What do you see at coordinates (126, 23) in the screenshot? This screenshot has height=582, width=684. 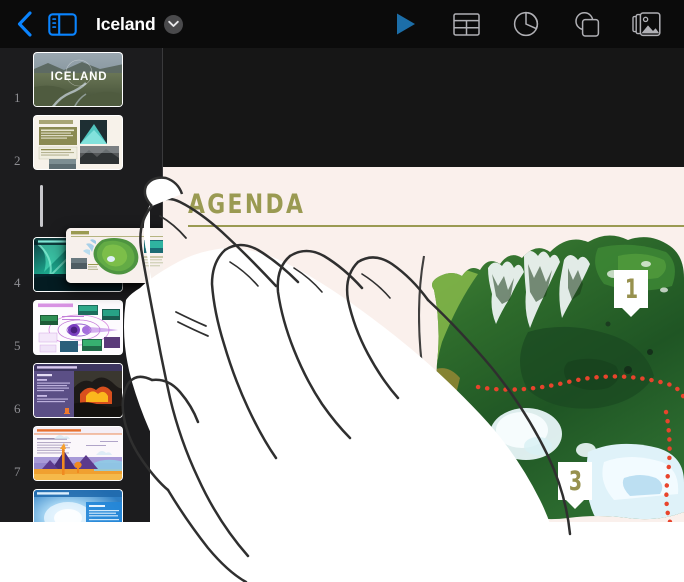 I see `document-title: Iceland` at bounding box center [126, 23].